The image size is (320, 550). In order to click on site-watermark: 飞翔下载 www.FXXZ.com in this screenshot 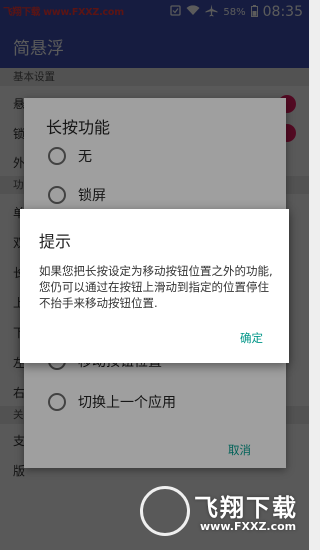, I will do `click(220, 515)`.